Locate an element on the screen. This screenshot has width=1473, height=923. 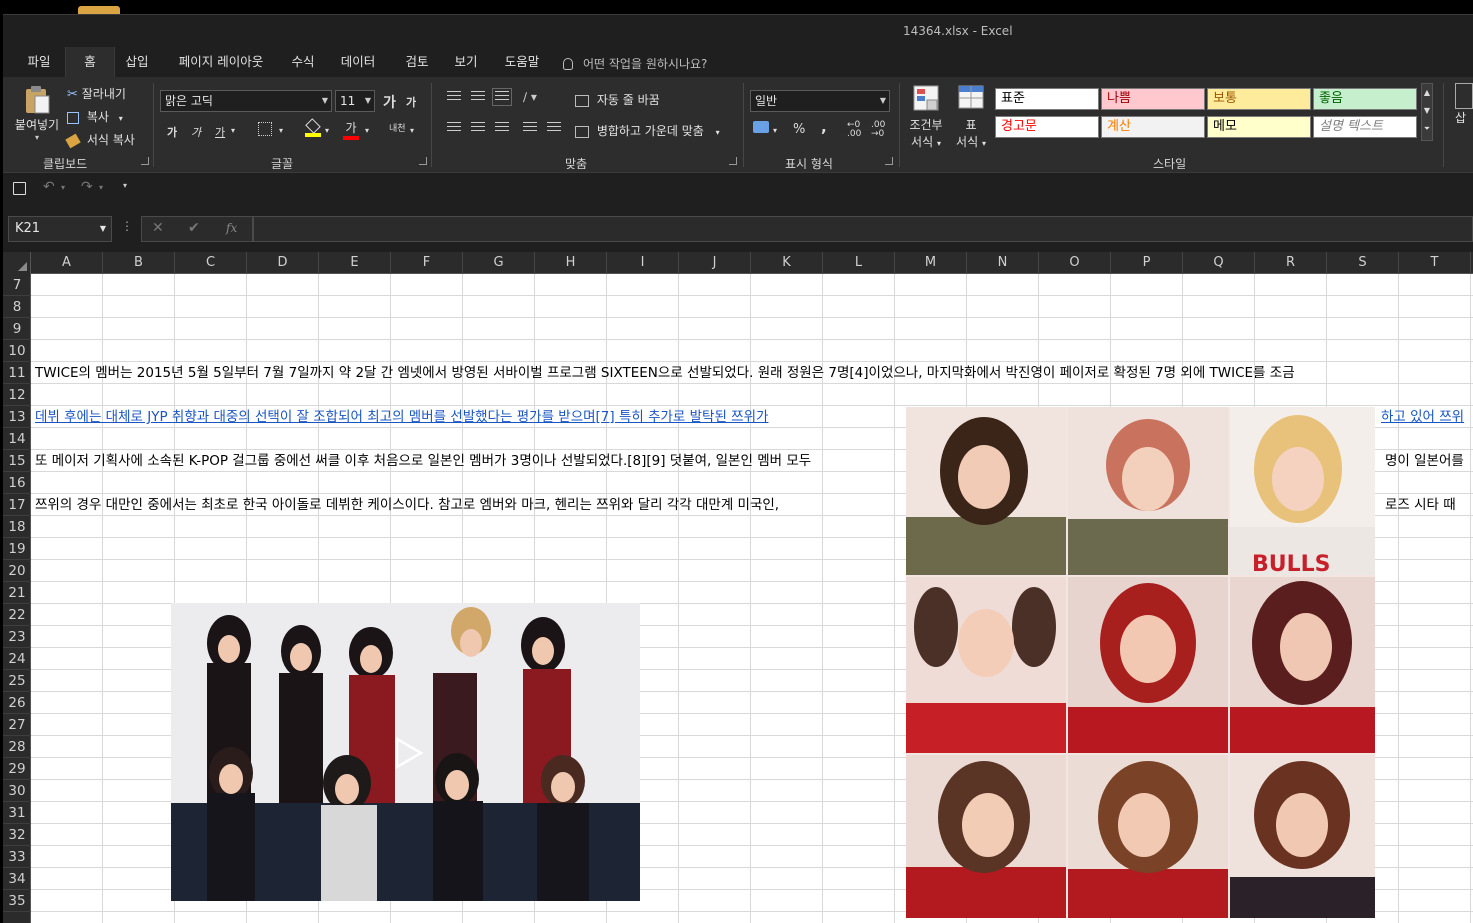
tab-7: 보기 is located at coordinates (466, 62).